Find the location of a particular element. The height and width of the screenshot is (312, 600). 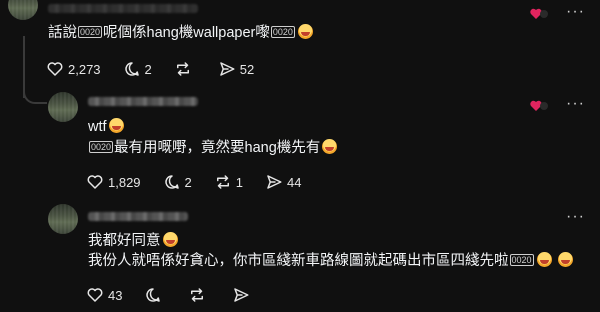

repost-count: 1 is located at coordinates (239, 182).